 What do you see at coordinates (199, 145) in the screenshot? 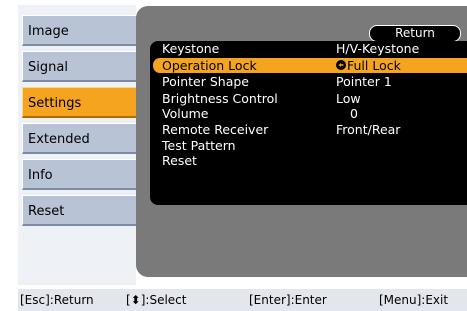
I see `setting-label: Test Pattern` at bounding box center [199, 145].